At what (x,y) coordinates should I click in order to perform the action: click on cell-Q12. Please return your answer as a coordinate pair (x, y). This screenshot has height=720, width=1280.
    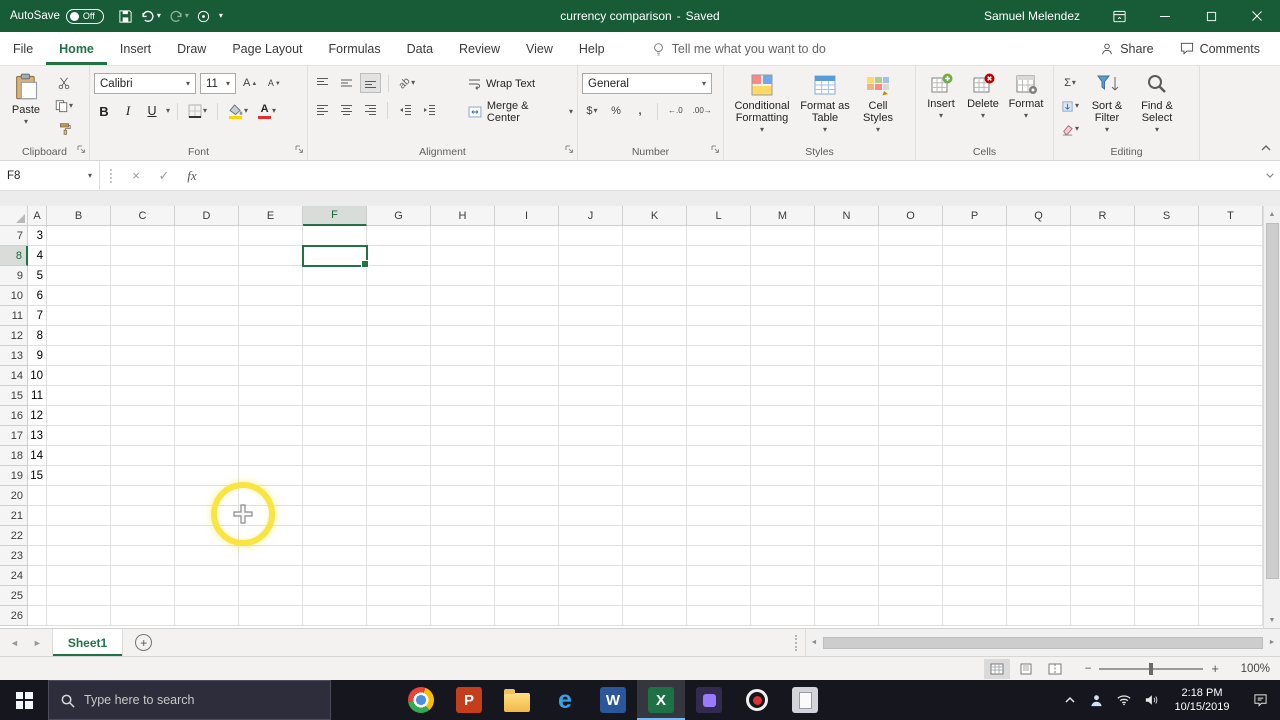
    Looking at the image, I should click on (1039, 336).